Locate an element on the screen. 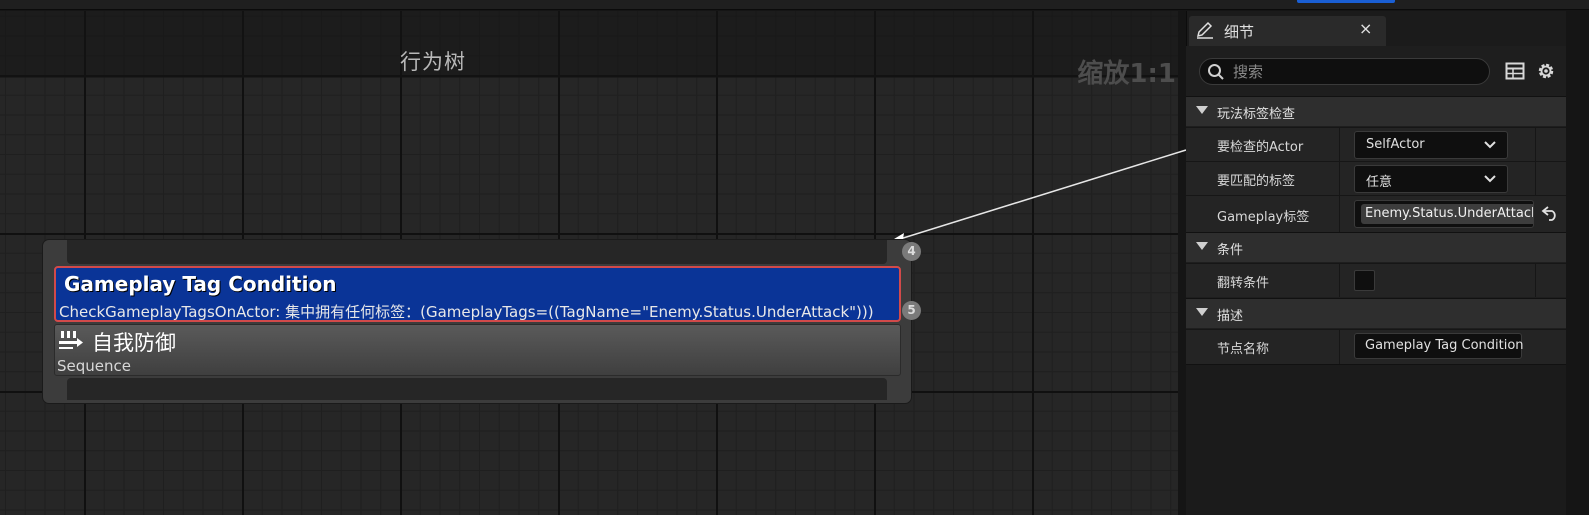  pencil-icon is located at coordinates (1204, 30).